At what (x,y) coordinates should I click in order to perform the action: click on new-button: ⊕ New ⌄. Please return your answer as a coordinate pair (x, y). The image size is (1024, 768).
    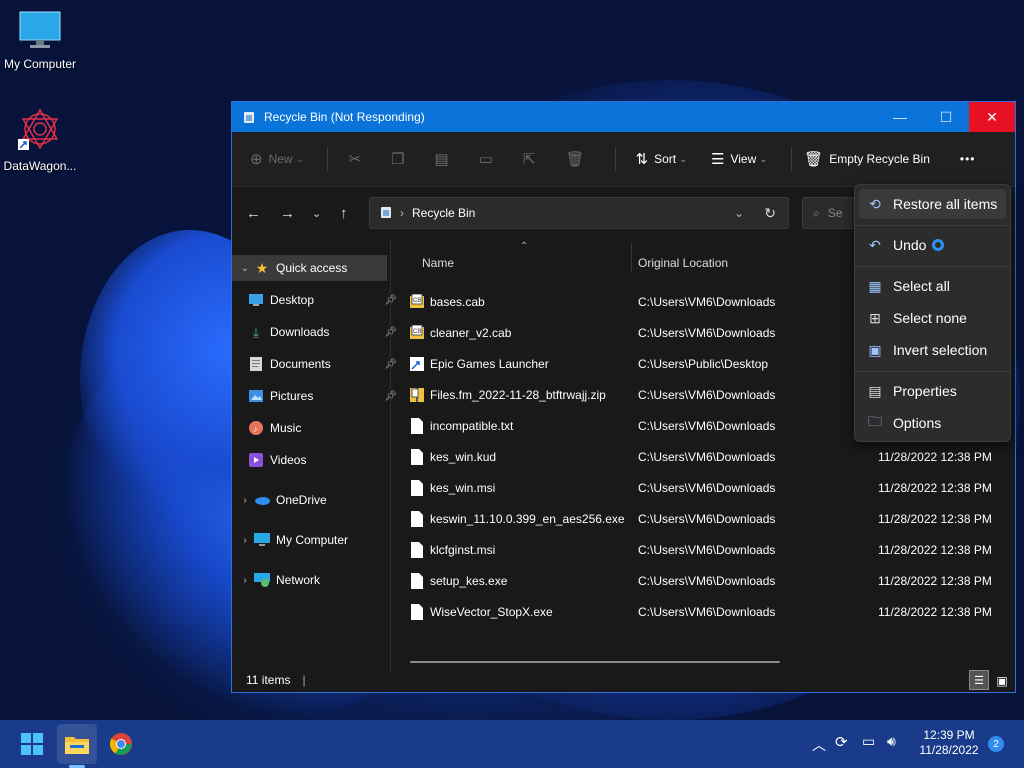
    Looking at the image, I should click on (276, 159).